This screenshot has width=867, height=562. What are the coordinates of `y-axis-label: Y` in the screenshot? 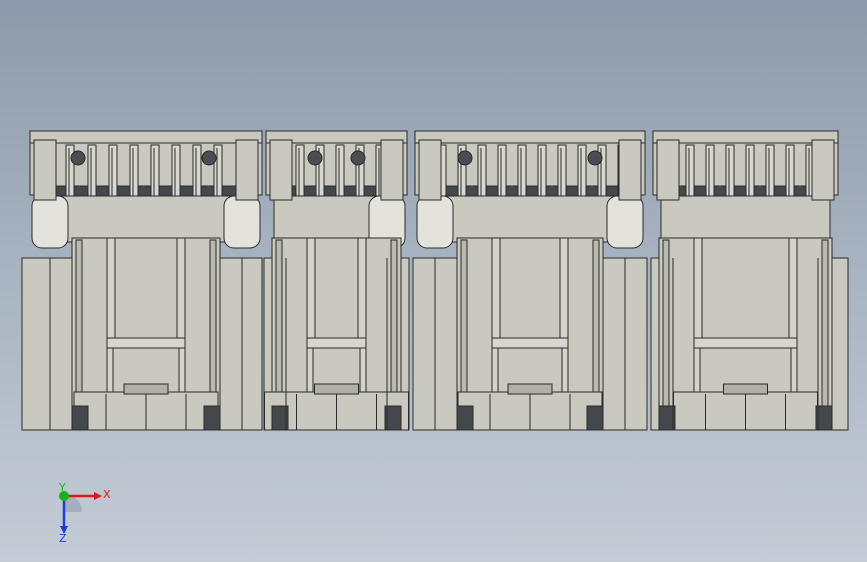 It's located at (62, 488).